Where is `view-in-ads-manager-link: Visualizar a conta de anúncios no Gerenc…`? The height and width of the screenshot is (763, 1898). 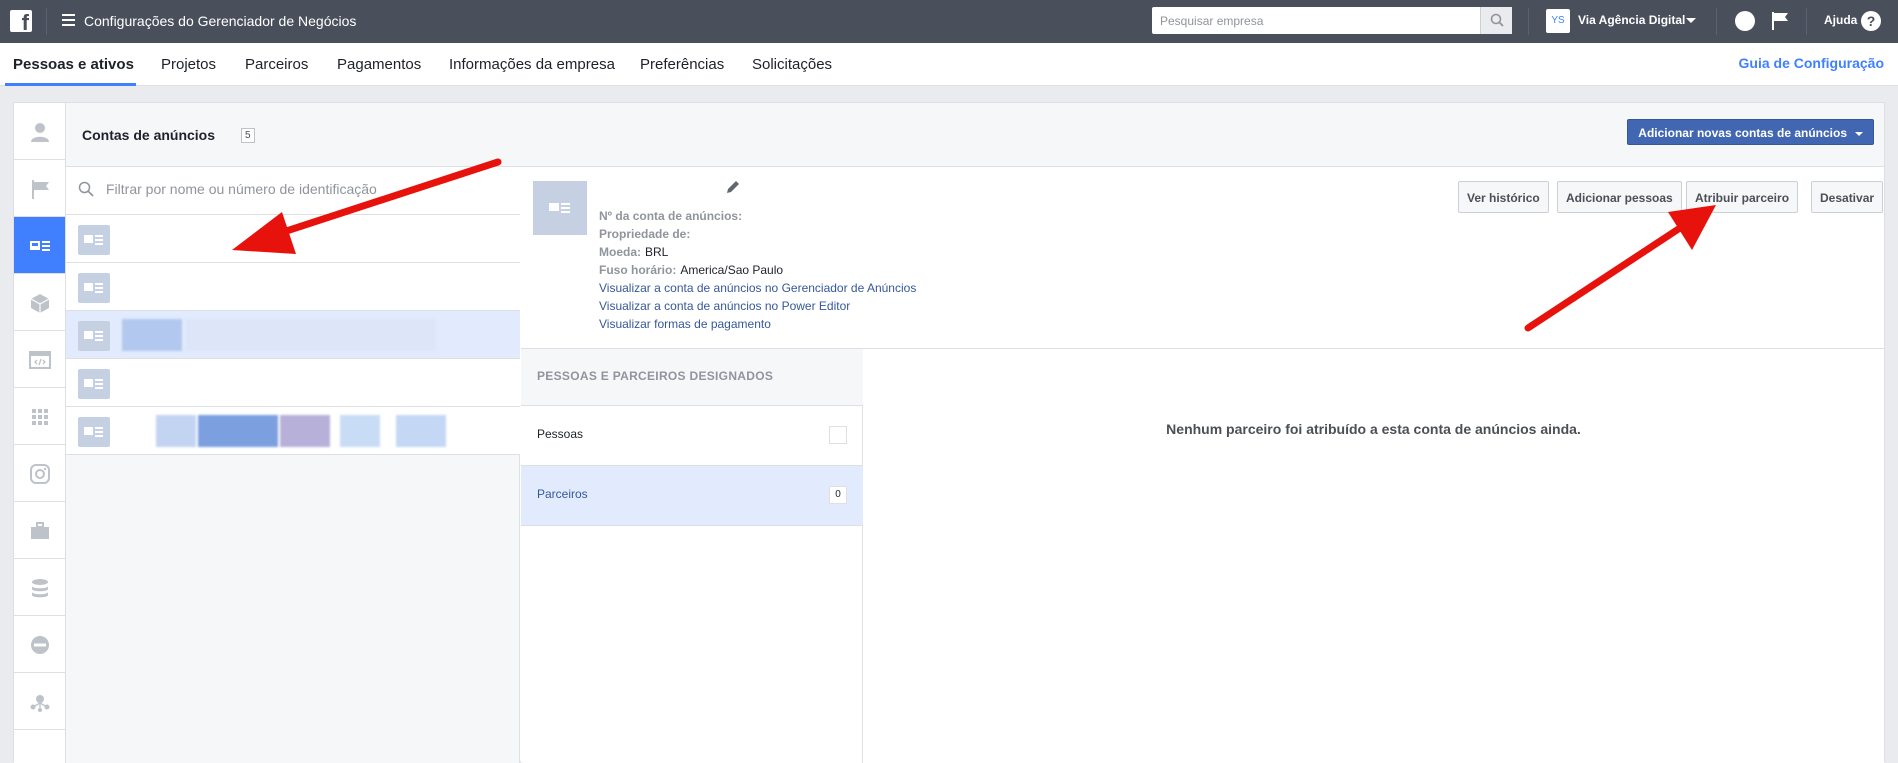
view-in-ads-manager-link: Visualizar a conta de anúncios no Gerenc… is located at coordinates (757, 288).